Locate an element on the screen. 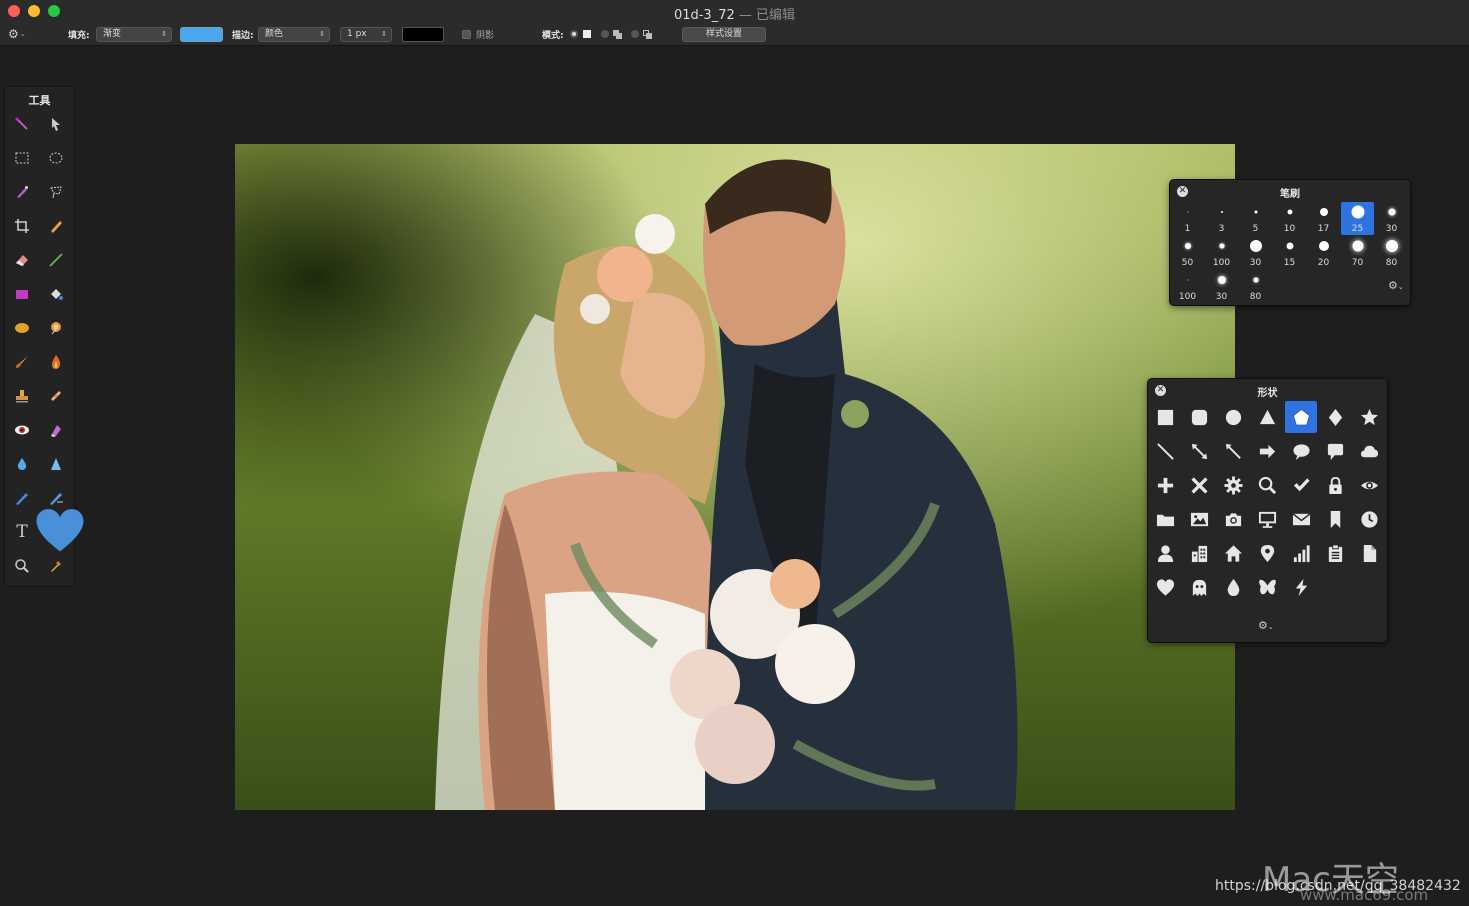 The height and width of the screenshot is (906, 1469). stroke-type-select: 颜色 ⇕ is located at coordinates (294, 34).